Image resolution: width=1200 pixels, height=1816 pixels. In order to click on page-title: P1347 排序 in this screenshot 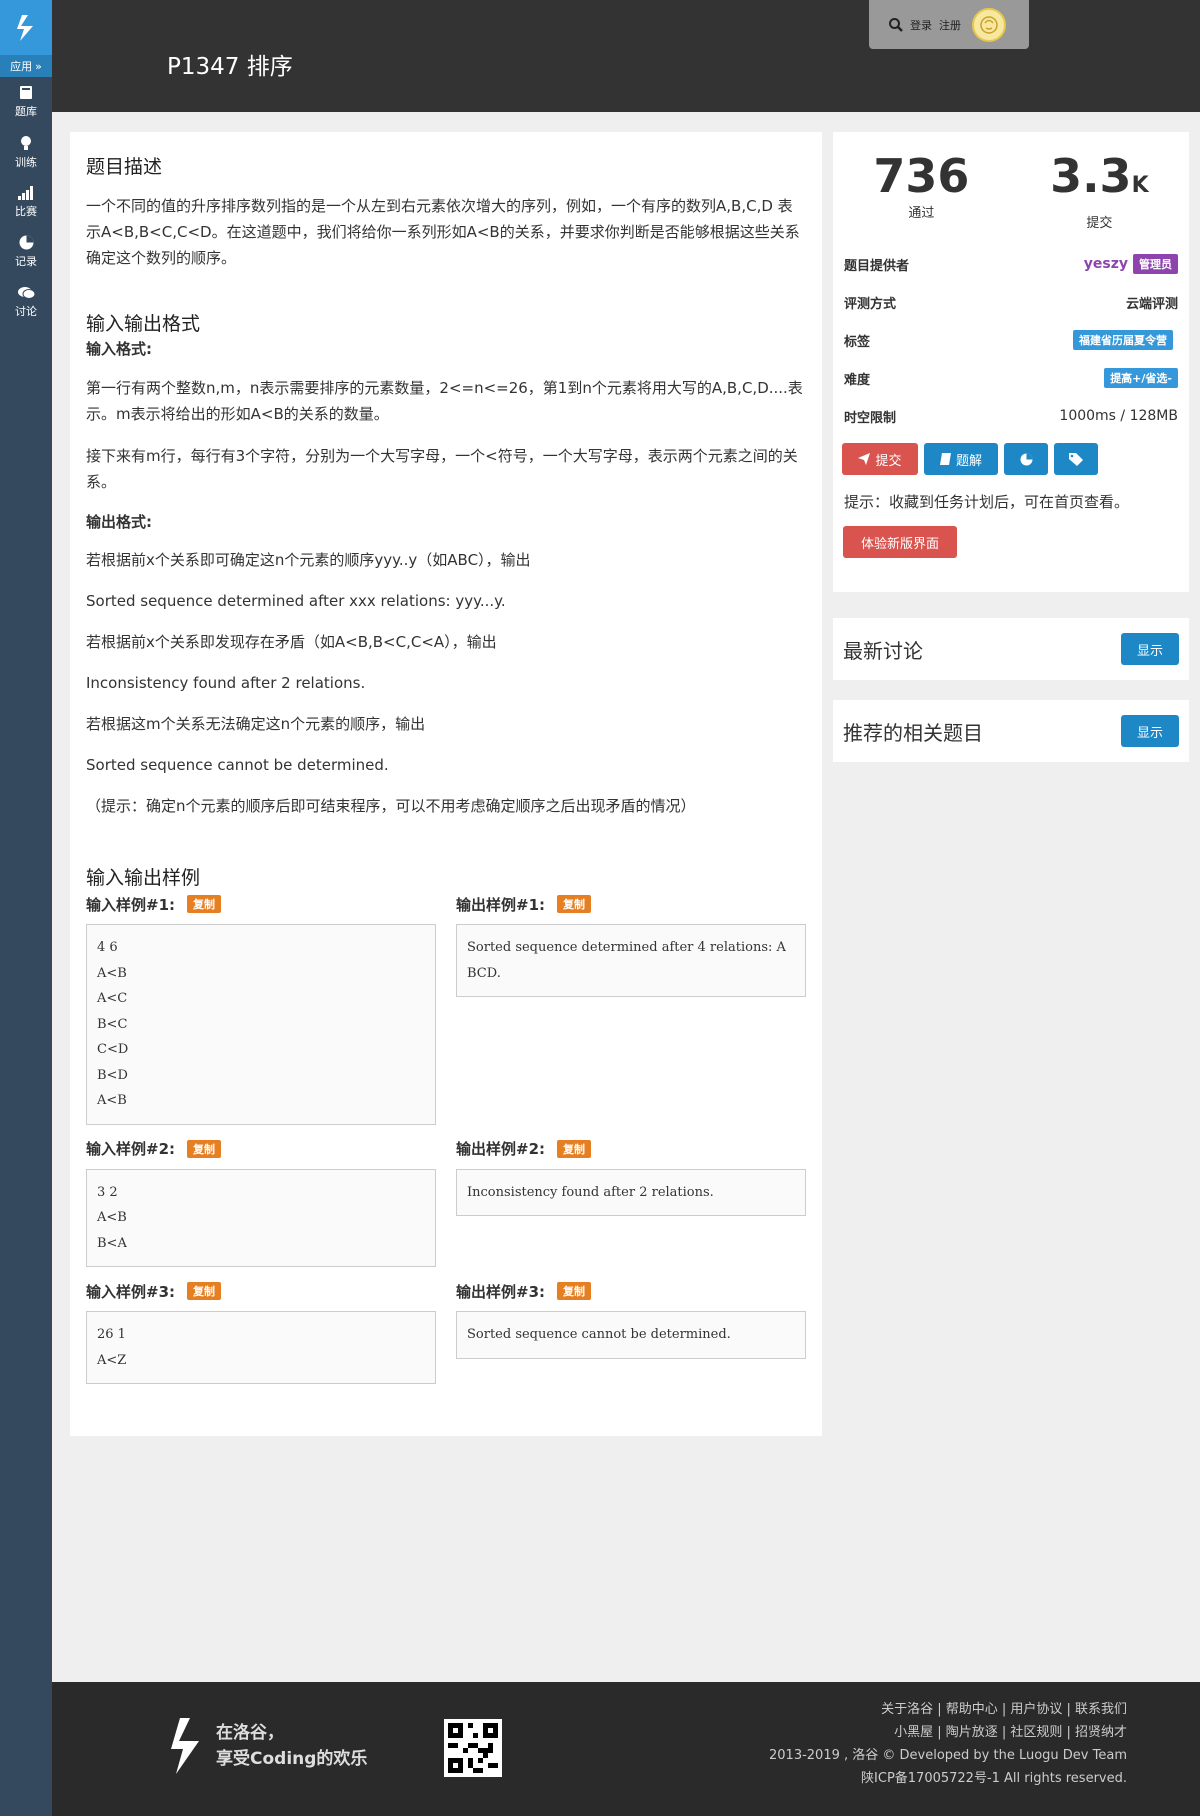, I will do `click(230, 67)`.